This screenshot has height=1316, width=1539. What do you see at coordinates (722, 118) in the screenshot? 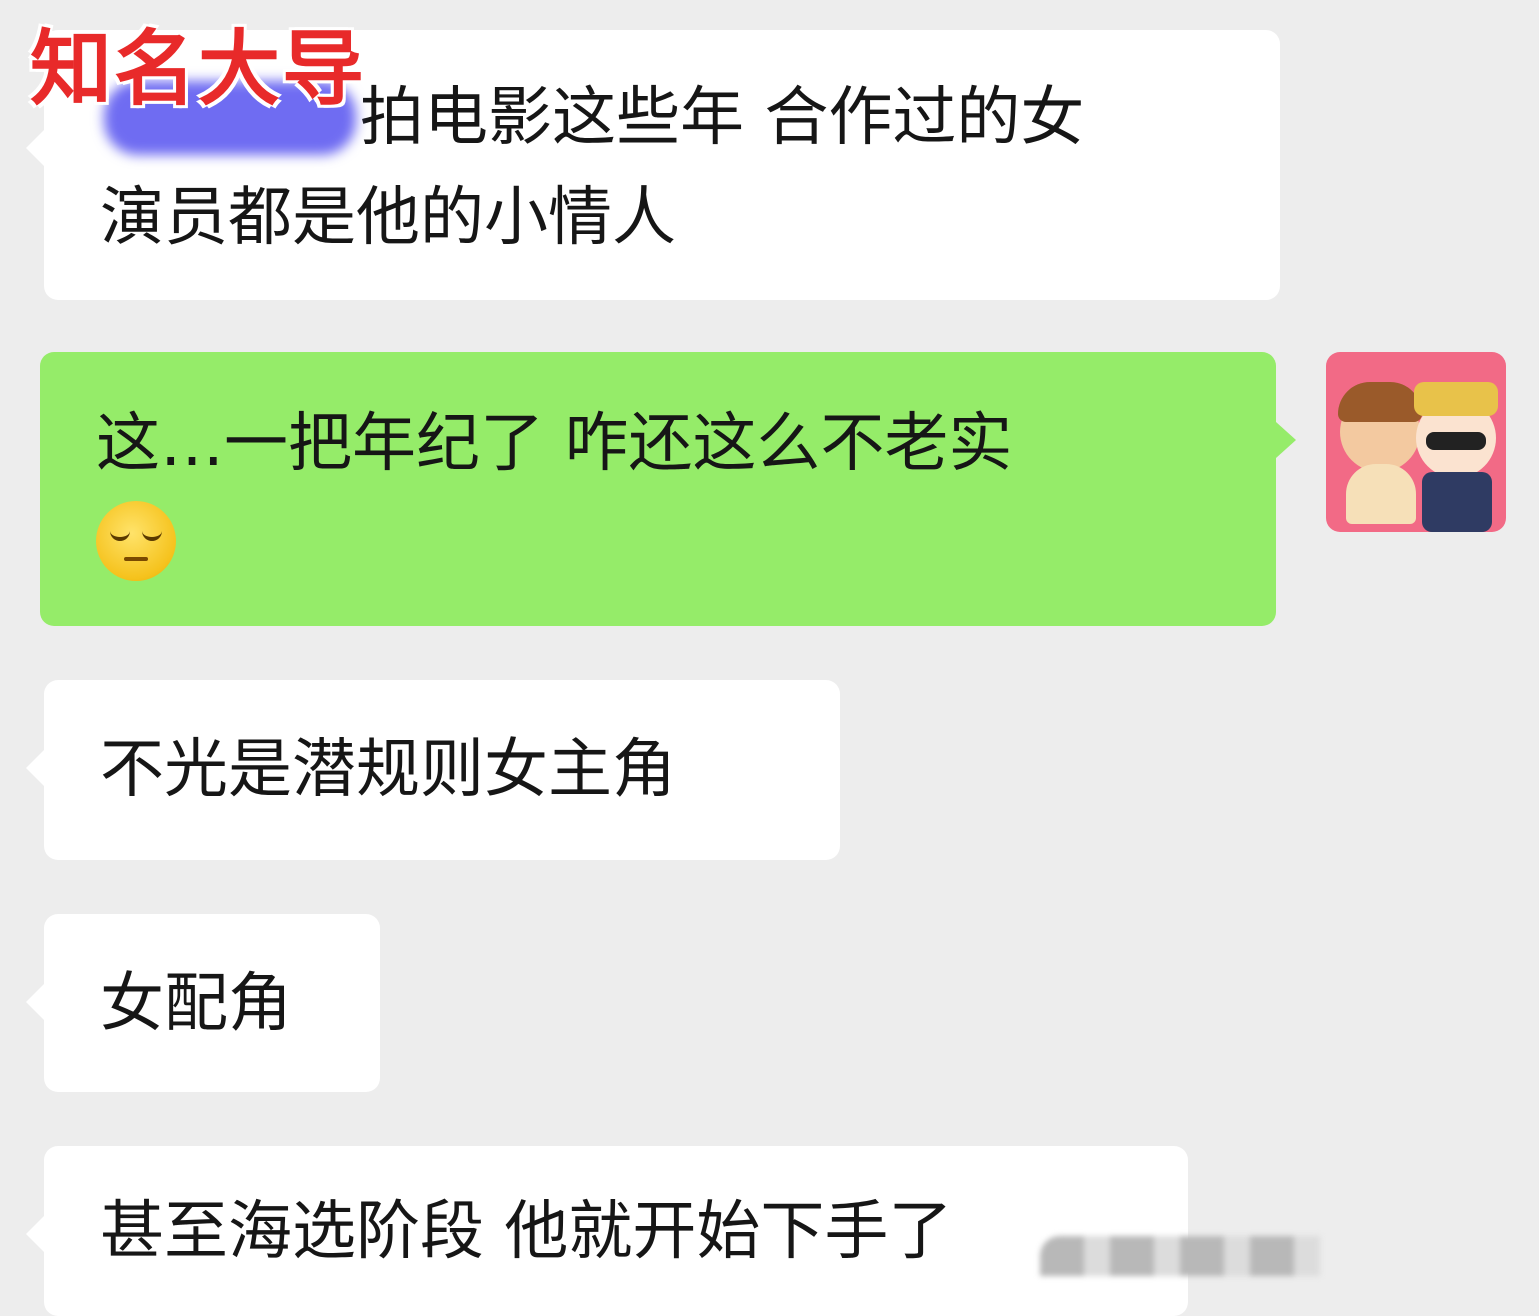
I see `message-text-line: 拍电影这些年 合作过的女` at bounding box center [722, 118].